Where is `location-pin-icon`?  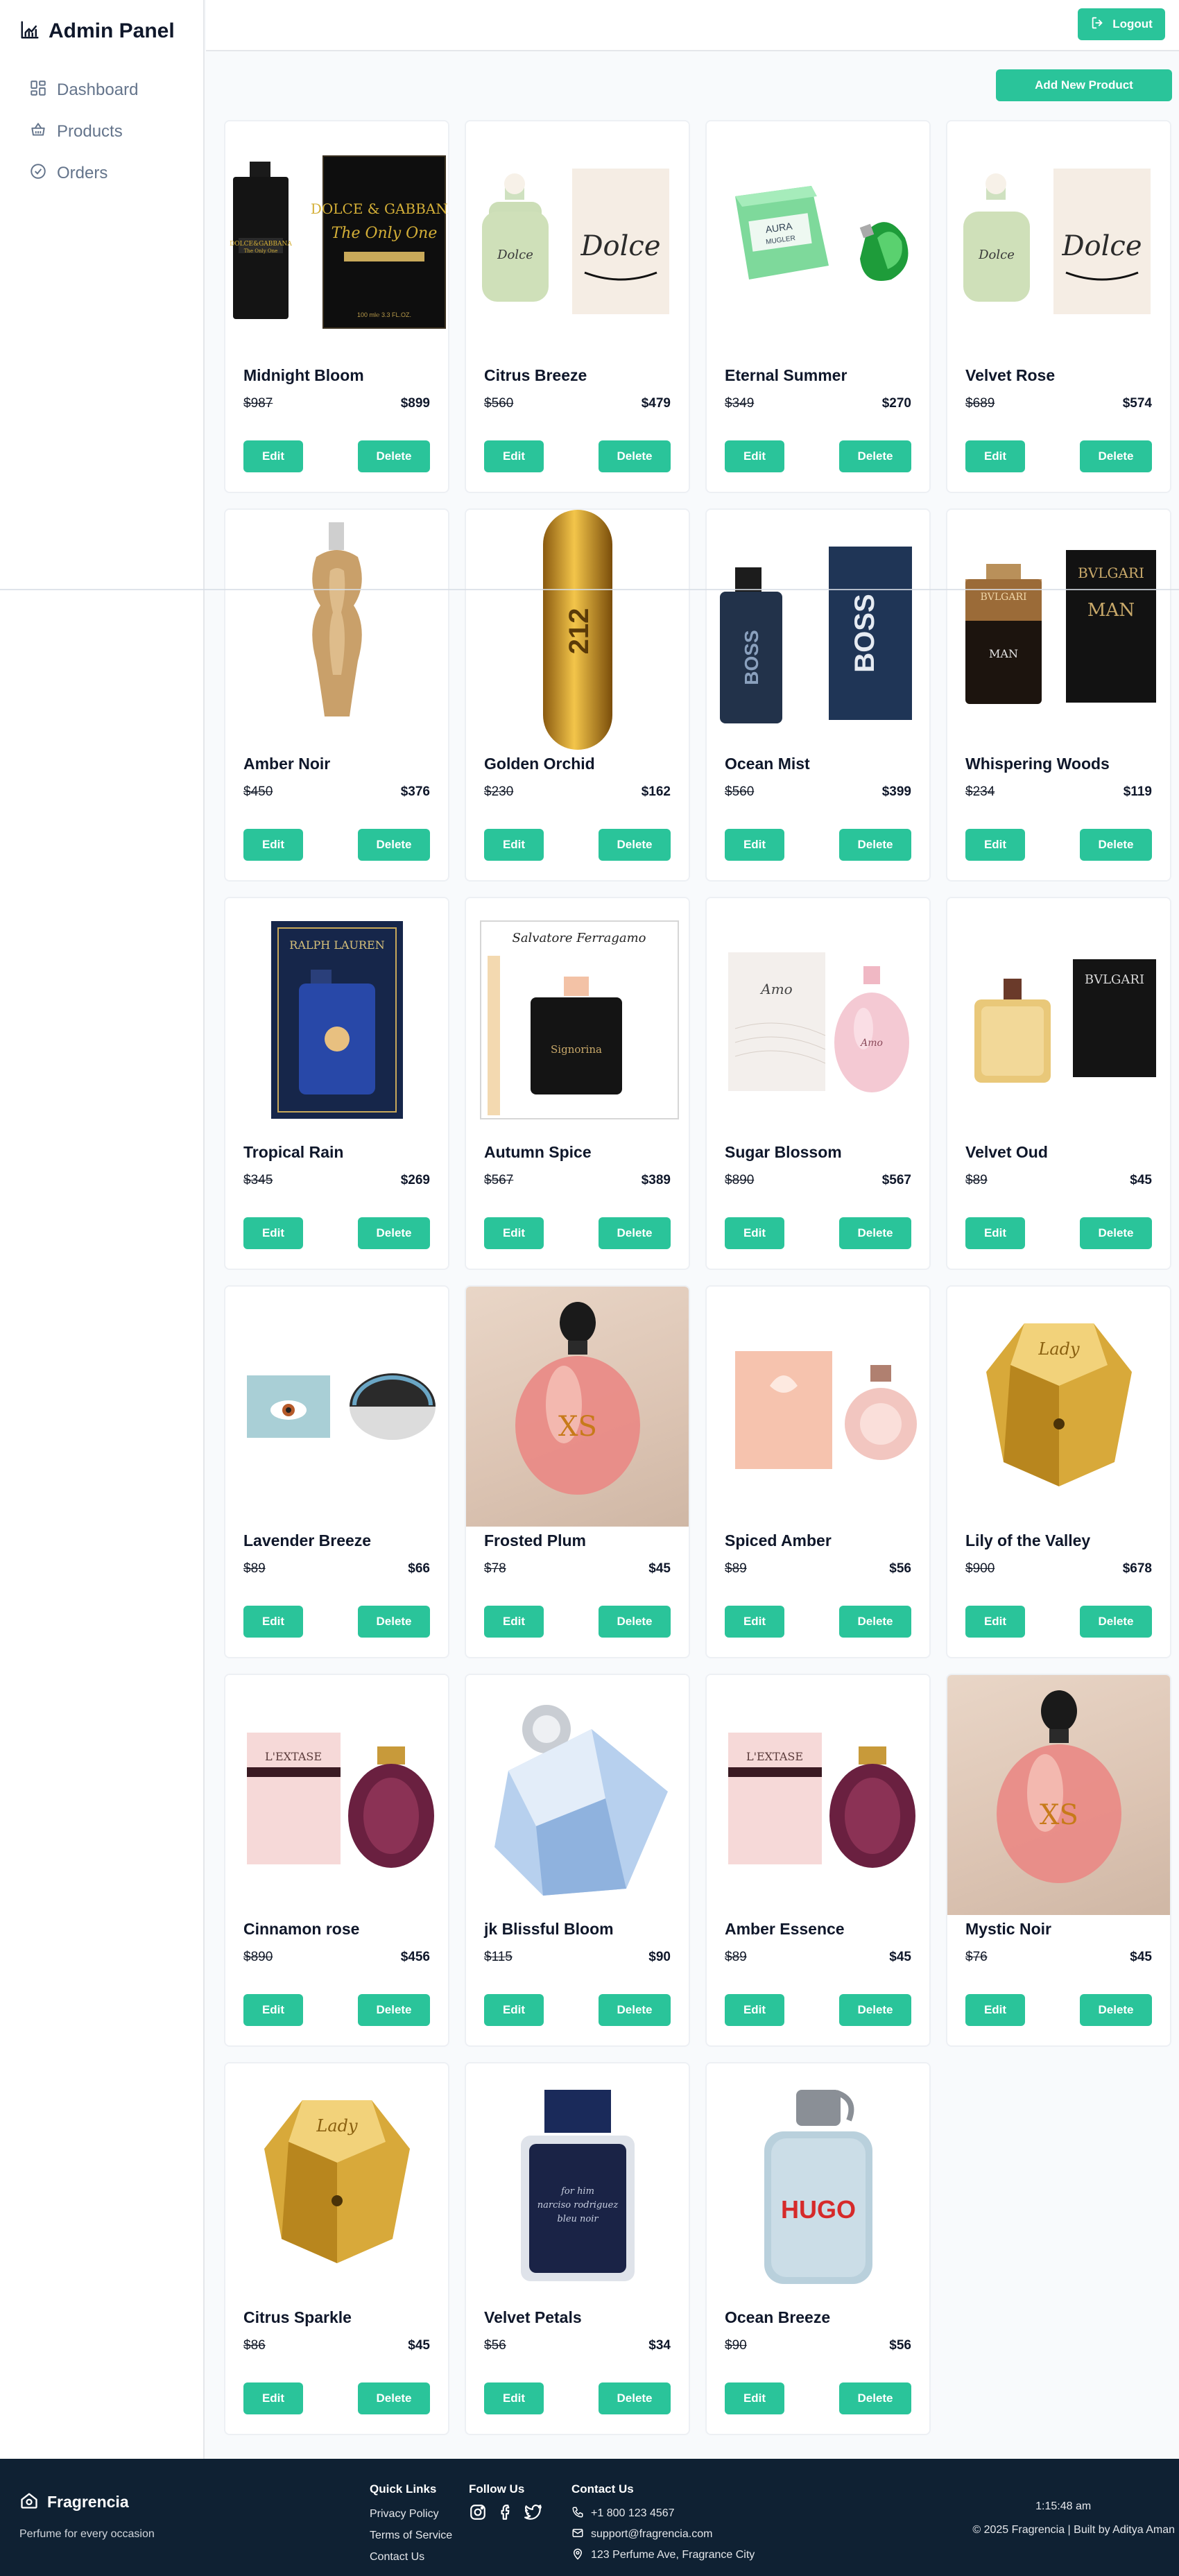 location-pin-icon is located at coordinates (577, 2556).